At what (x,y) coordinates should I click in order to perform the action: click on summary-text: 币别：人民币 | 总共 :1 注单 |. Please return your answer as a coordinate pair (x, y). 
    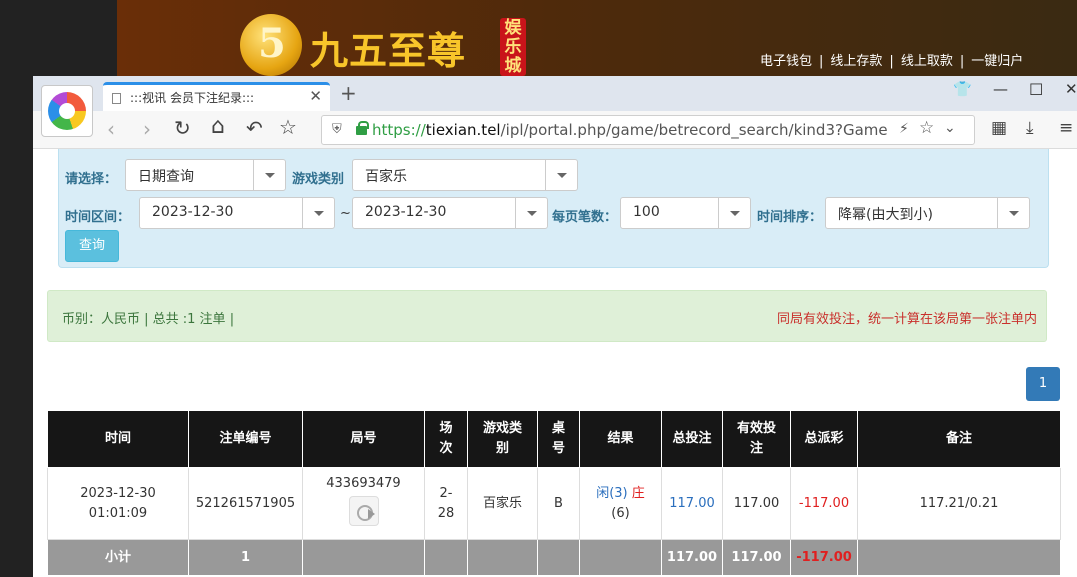
    Looking at the image, I should click on (148, 319).